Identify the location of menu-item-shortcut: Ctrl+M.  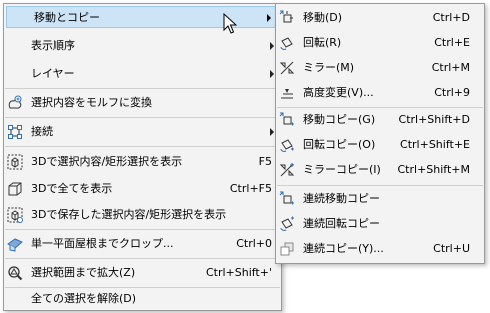
(450, 67).